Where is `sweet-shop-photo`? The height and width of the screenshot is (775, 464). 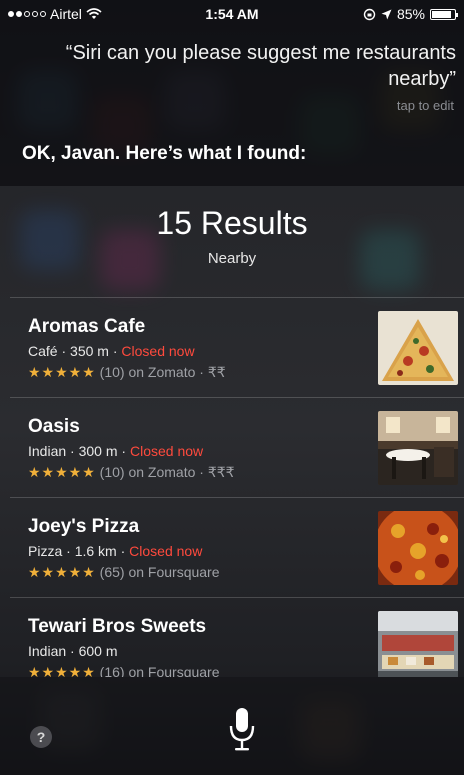
sweet-shop-photo is located at coordinates (418, 644).